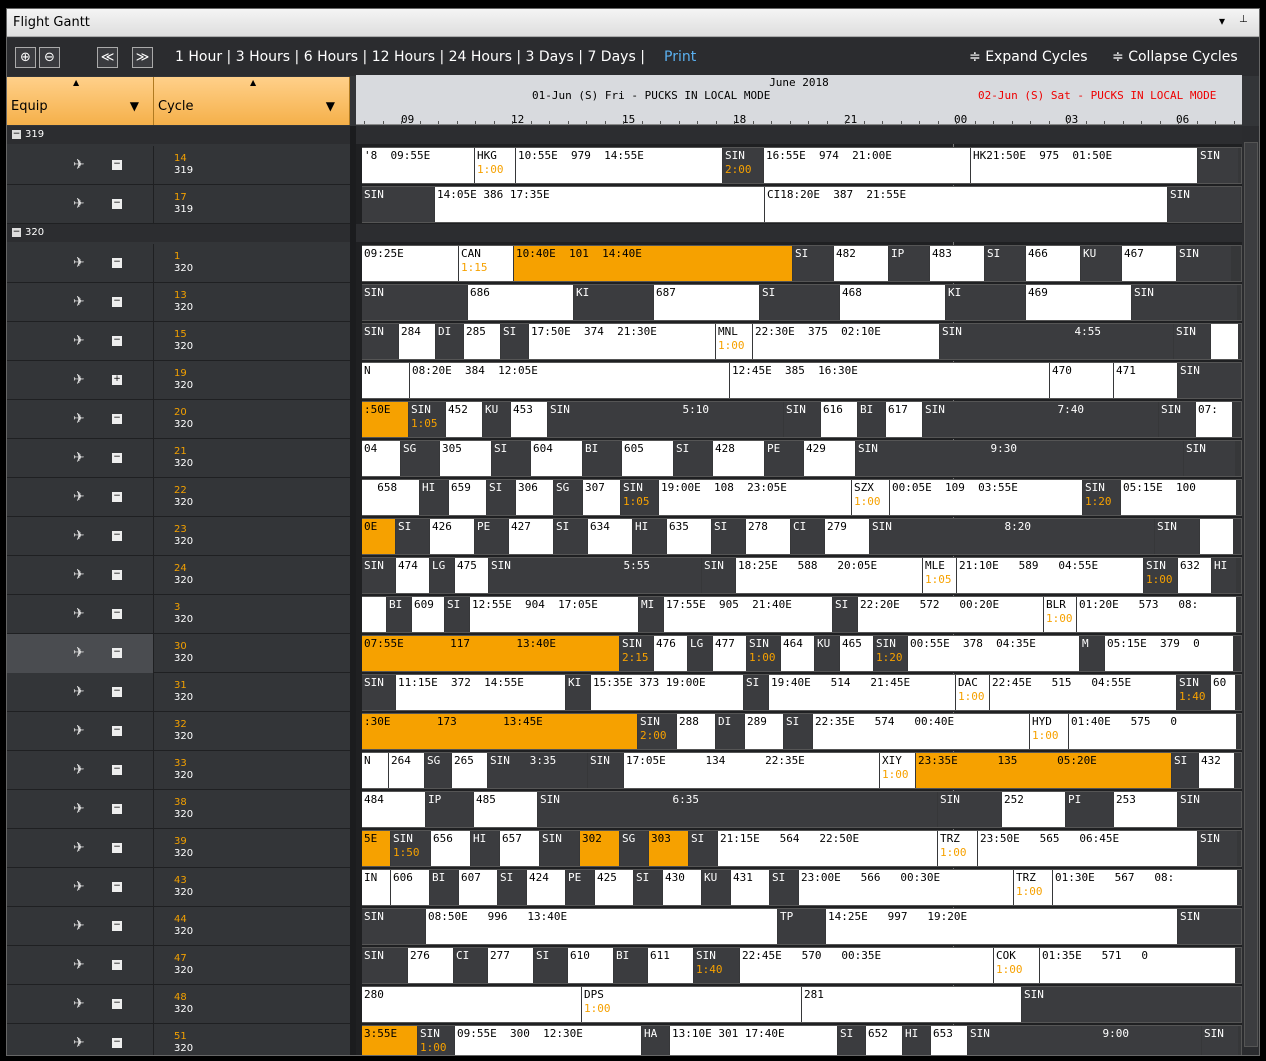  I want to click on flight-block: 659, so click(467, 497).